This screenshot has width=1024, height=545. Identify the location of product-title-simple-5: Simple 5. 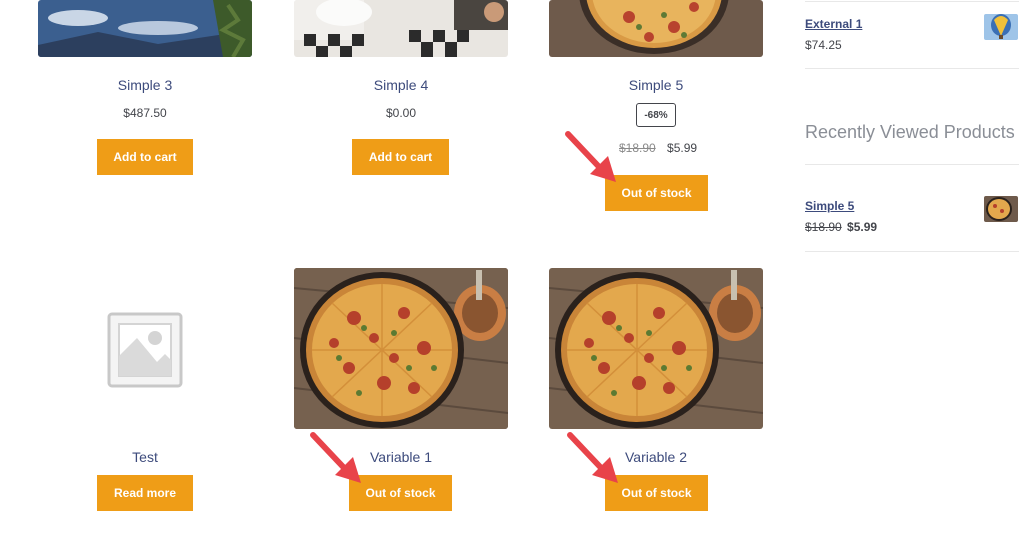
(656, 85).